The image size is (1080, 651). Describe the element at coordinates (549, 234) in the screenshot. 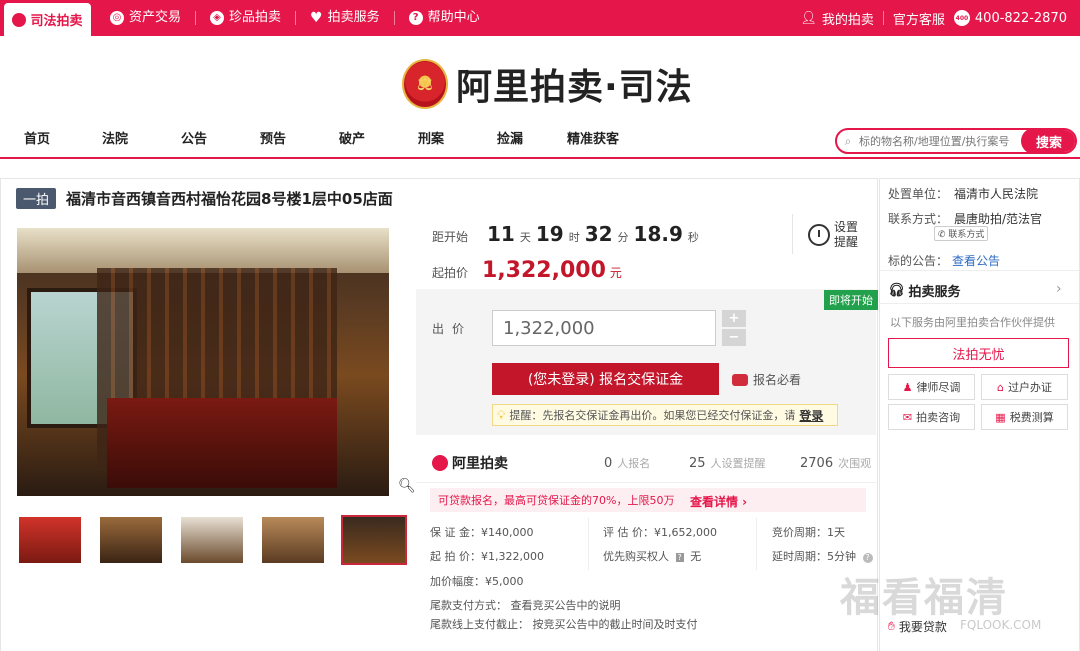

I see `countdown-hours: 19` at that location.